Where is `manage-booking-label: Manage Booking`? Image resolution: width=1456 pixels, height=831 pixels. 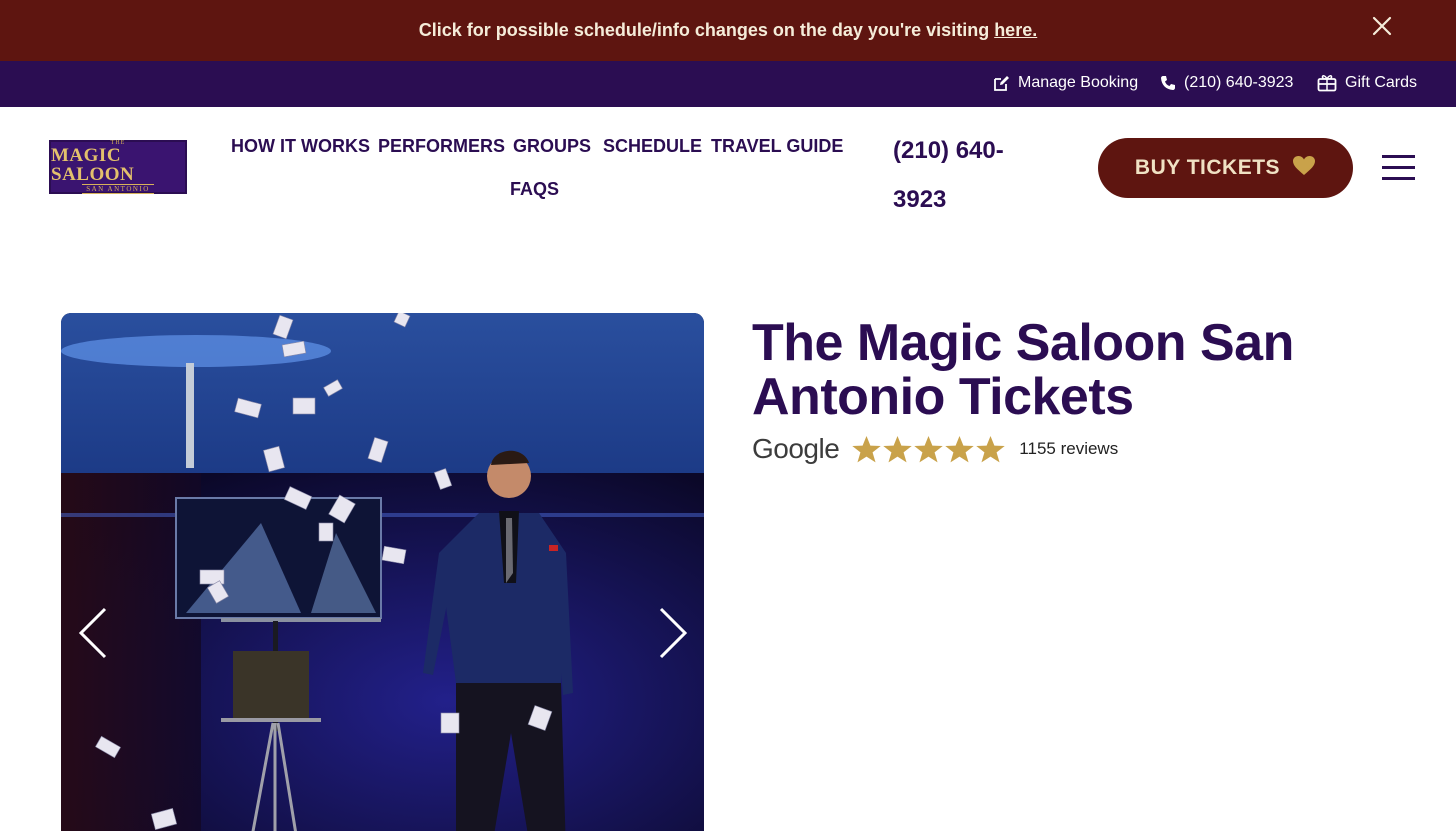
manage-booking-label: Manage Booking is located at coordinates (1078, 82).